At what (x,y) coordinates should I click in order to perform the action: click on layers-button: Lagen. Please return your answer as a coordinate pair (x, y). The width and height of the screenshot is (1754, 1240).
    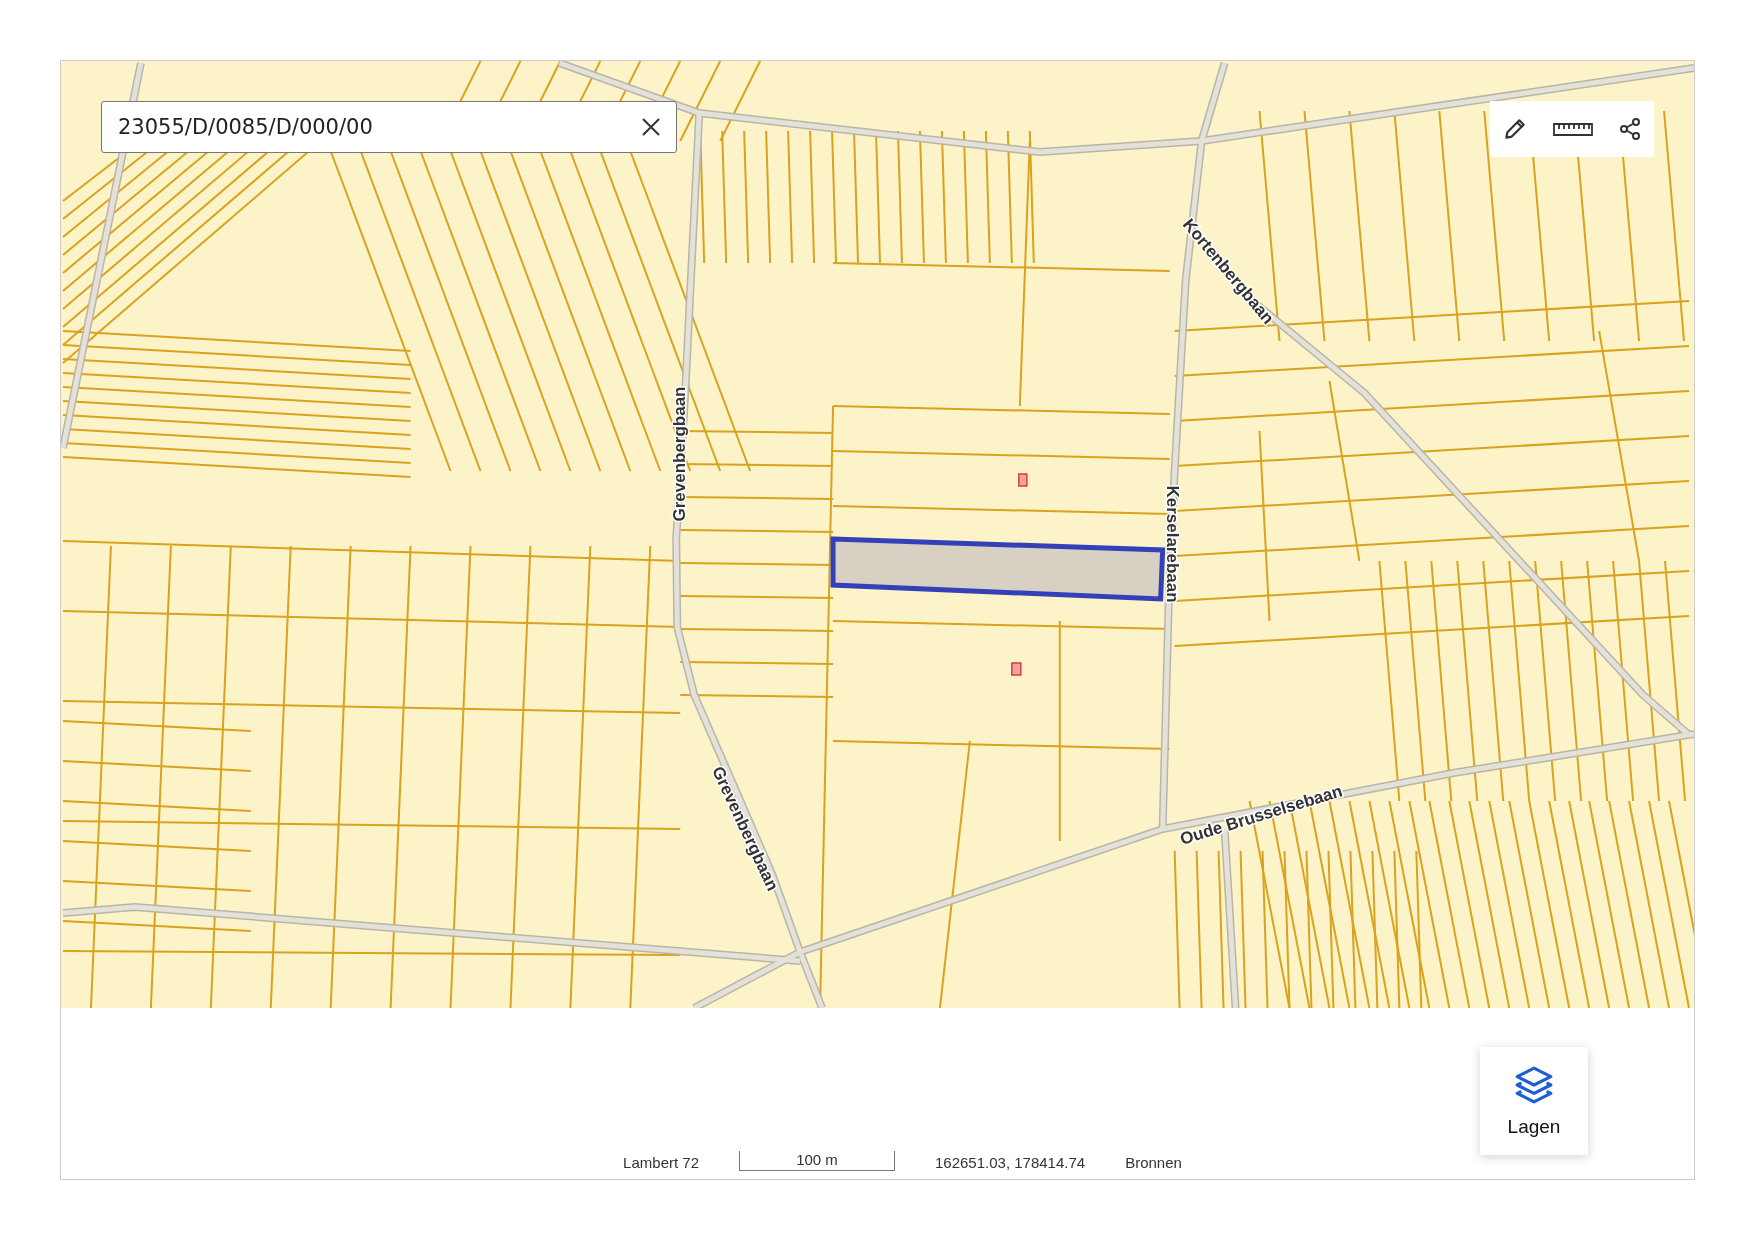
    Looking at the image, I should click on (1534, 1101).